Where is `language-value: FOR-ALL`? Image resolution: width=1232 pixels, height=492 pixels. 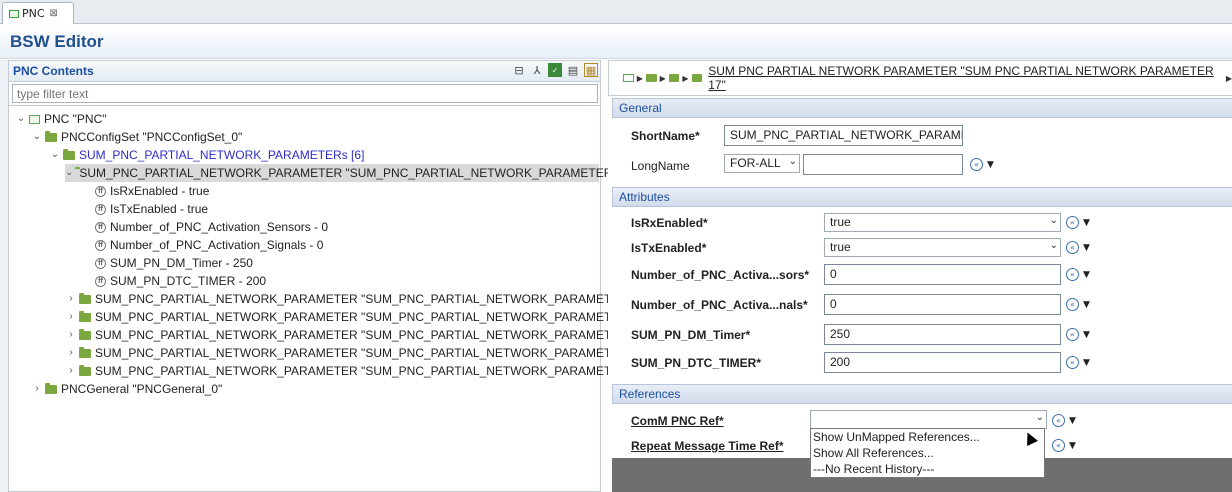
language-value: FOR-ALL is located at coordinates (755, 163).